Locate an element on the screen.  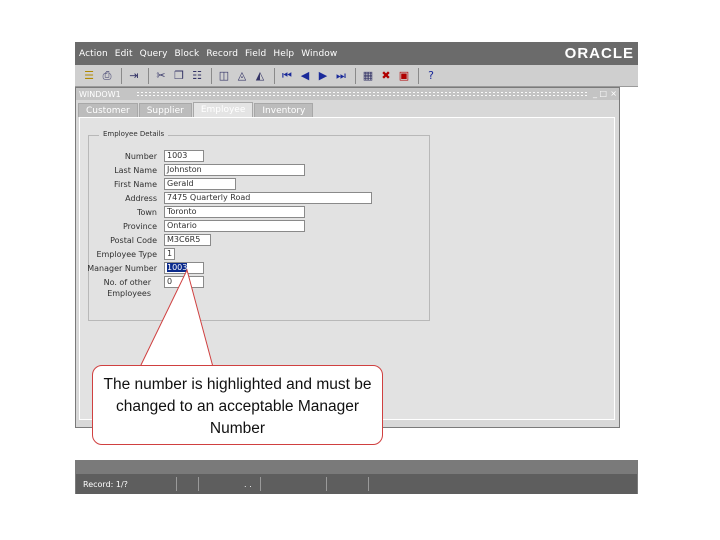
record-indicator: Record: 1/? is located at coordinates (105, 484).